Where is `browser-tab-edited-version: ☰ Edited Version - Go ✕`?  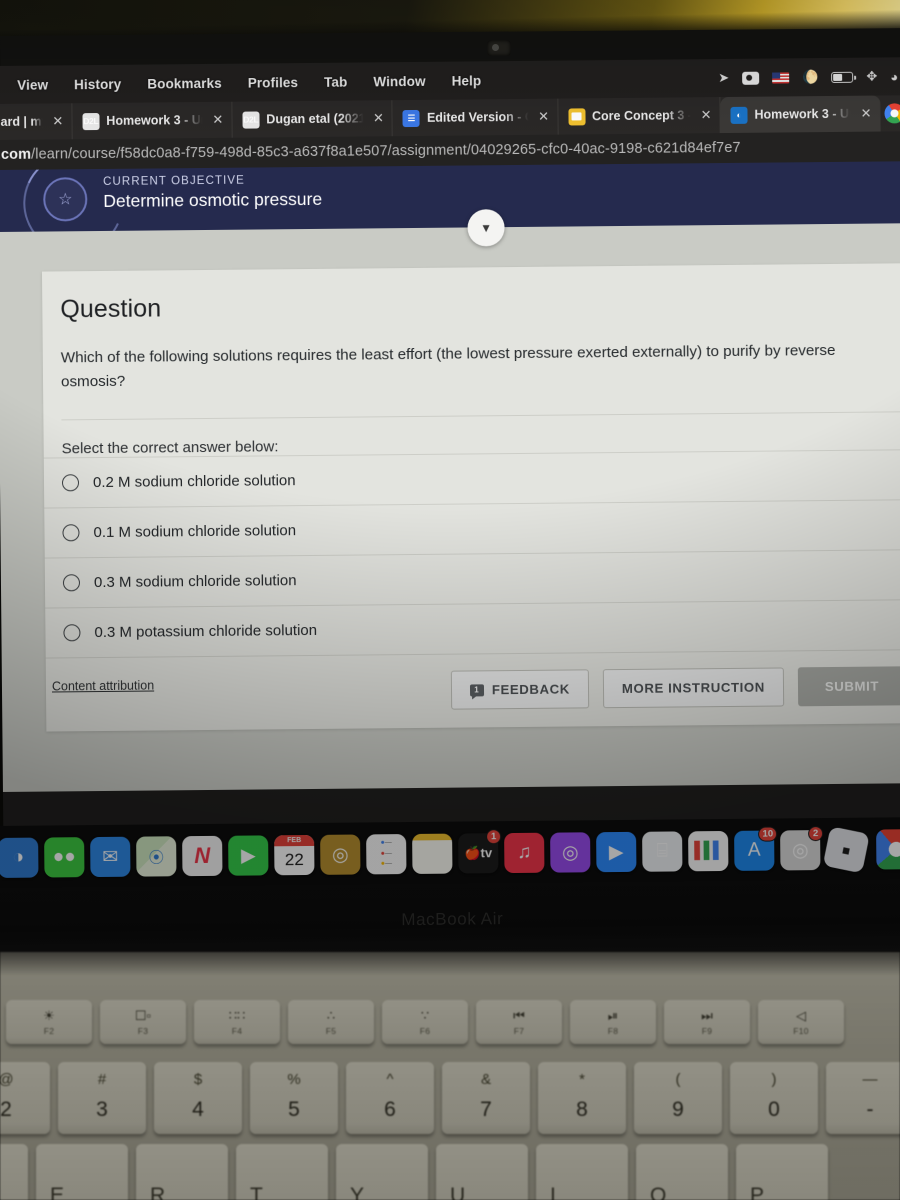 browser-tab-edited-version: ☰ Edited Version - Go ✕ is located at coordinates (475, 117).